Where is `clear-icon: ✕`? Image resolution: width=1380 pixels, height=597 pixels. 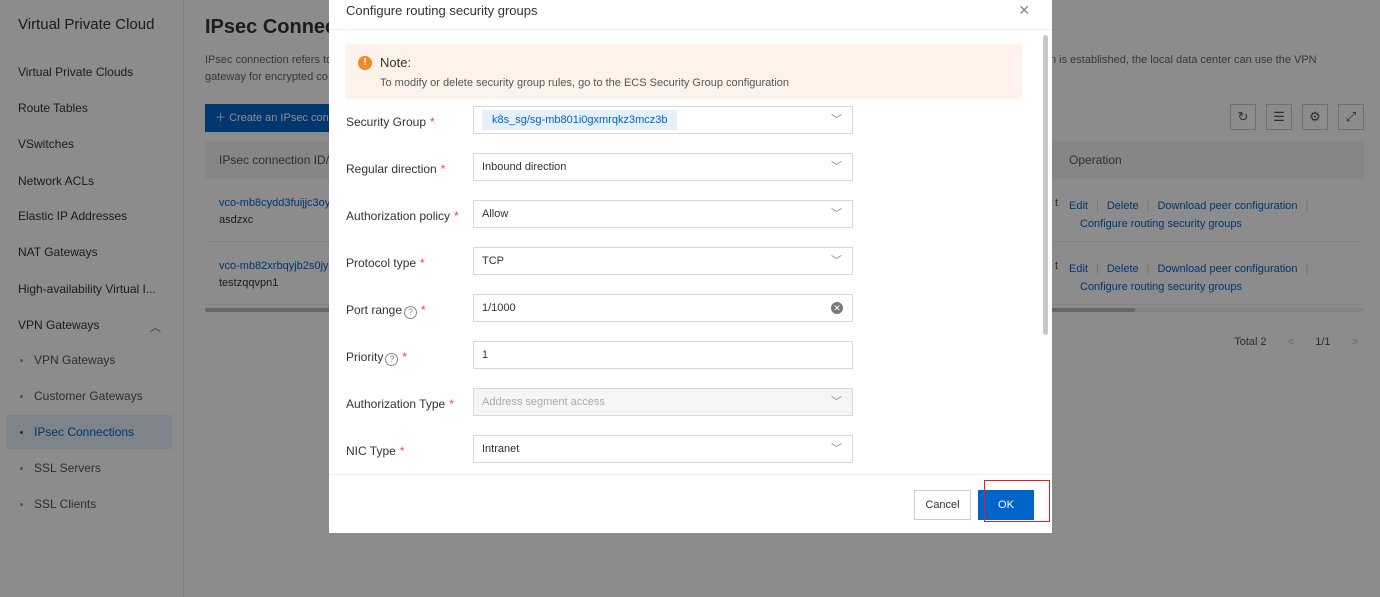 clear-icon: ✕ is located at coordinates (837, 308).